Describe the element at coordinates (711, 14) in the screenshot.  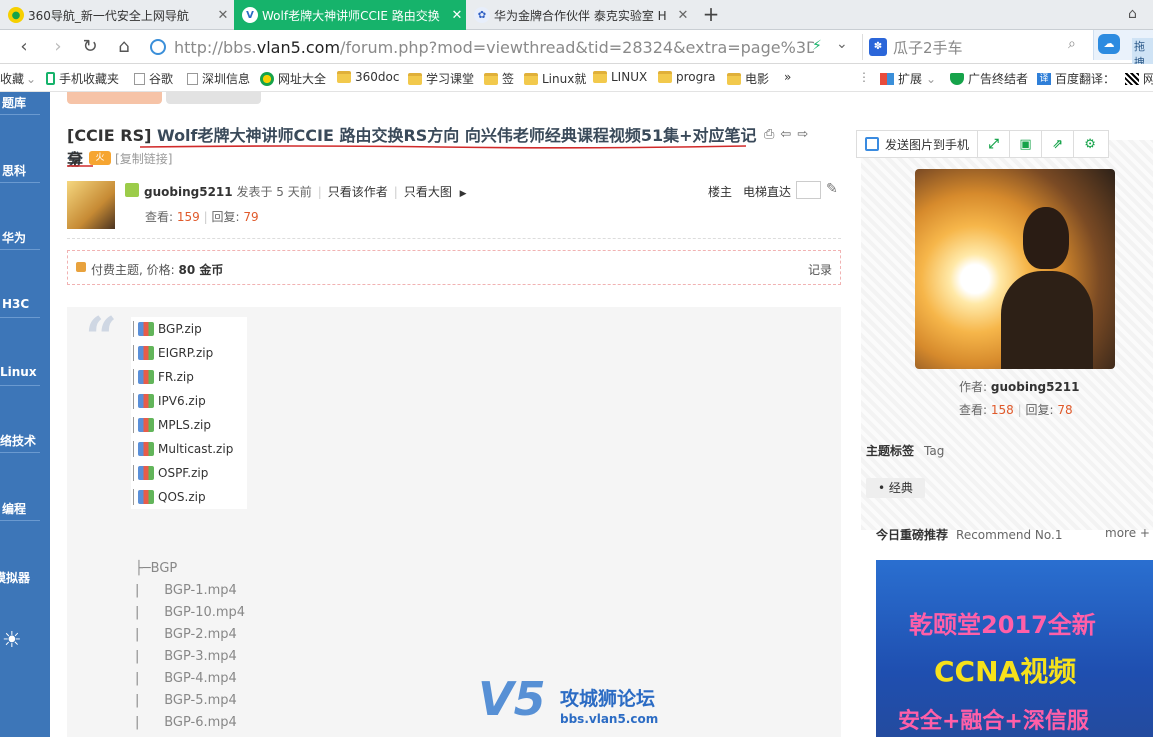
I see `new-tab-button: +` at that location.